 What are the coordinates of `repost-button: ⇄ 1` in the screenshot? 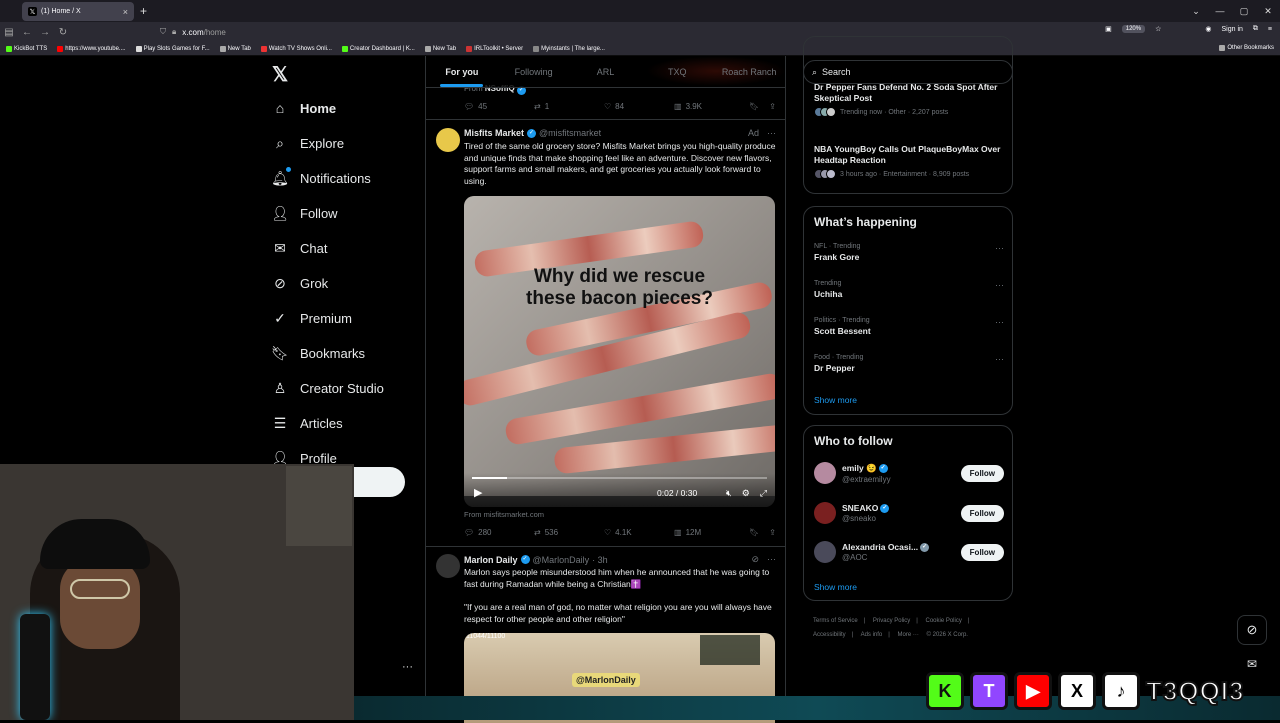 It's located at (569, 106).